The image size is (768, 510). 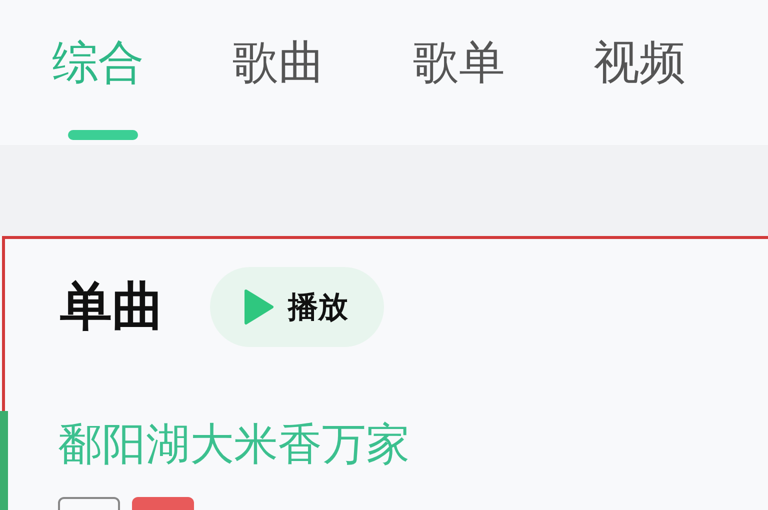 I want to click on tab: 歌曲, so click(x=316, y=72).